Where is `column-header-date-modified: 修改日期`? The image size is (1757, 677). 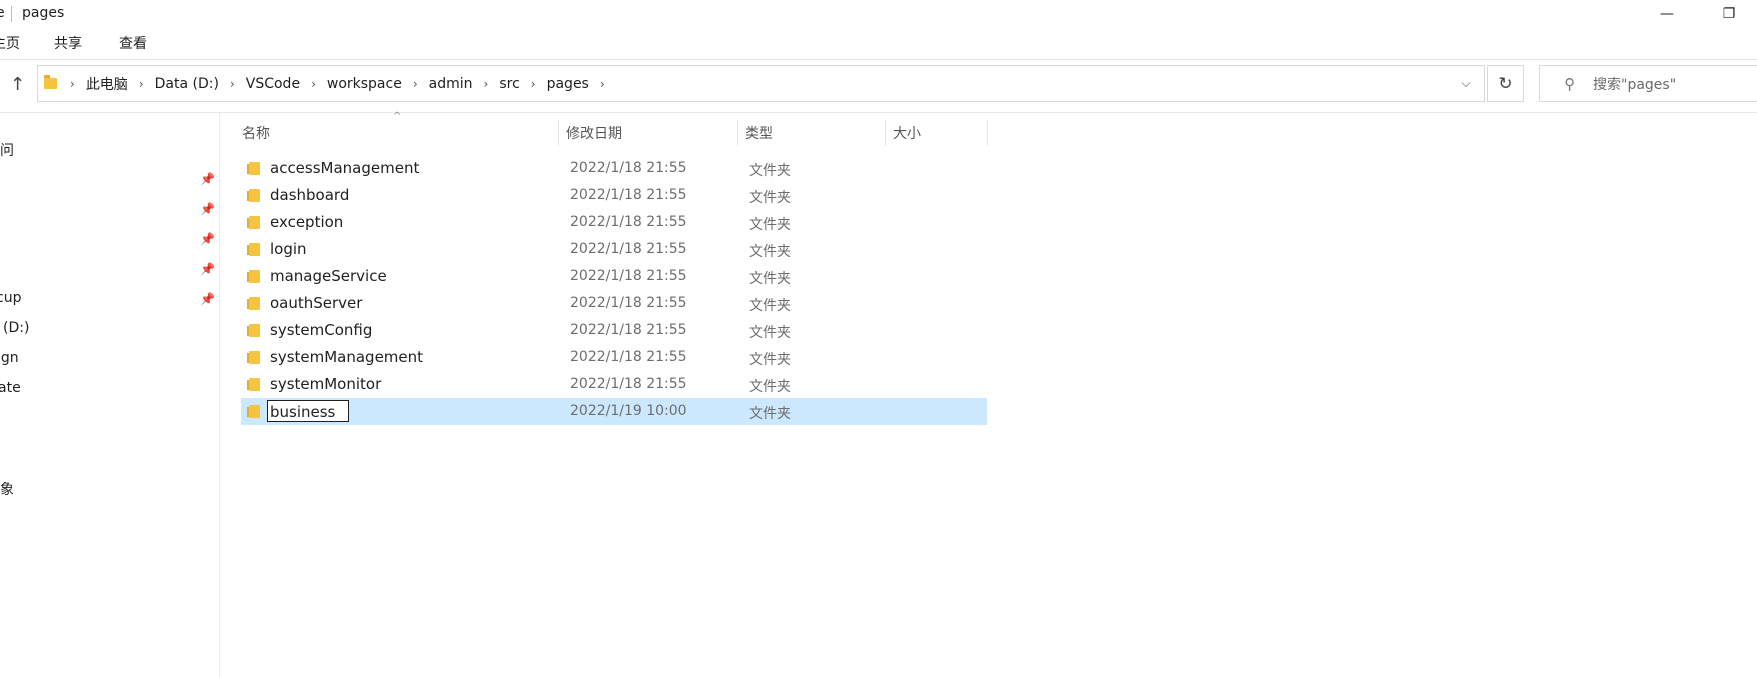 column-header-date-modified: 修改日期 is located at coordinates (648, 133).